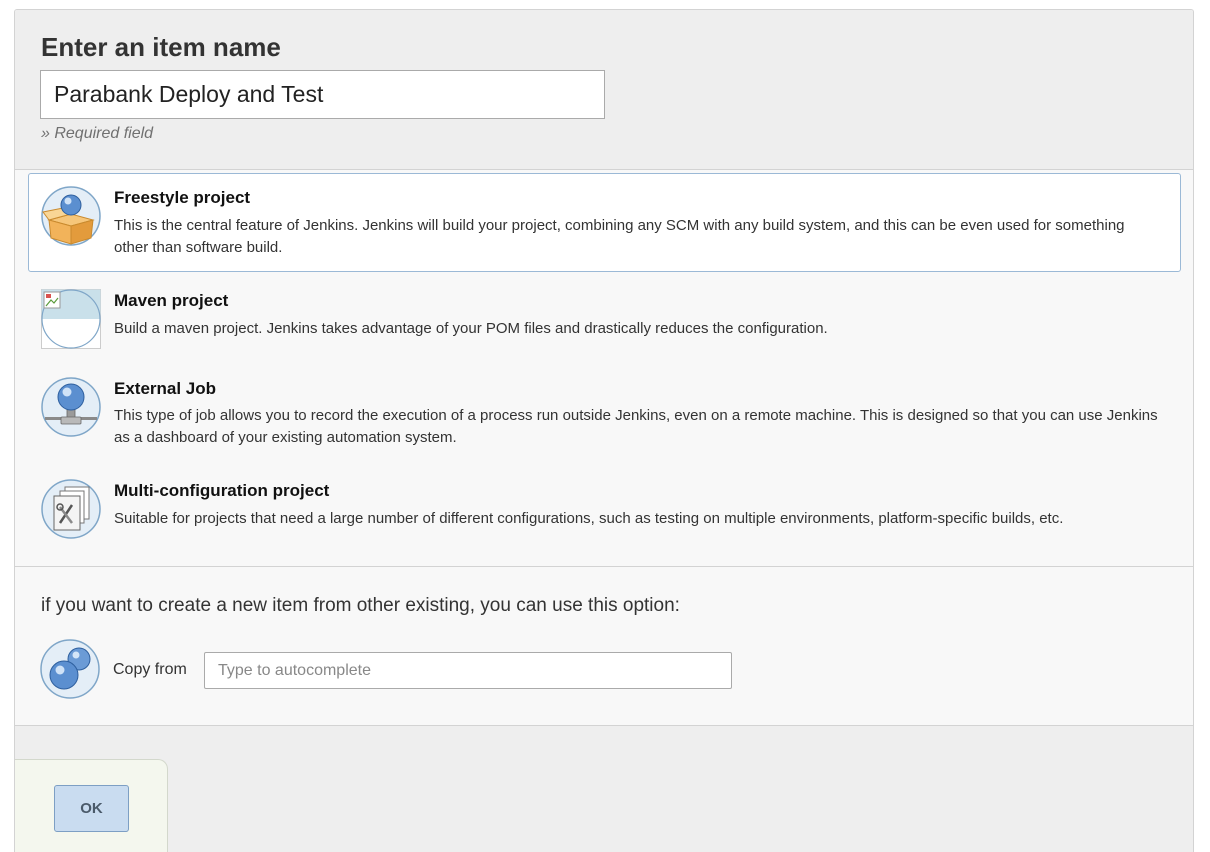 The image size is (1210, 852). What do you see at coordinates (165, 388) in the screenshot?
I see `item-type-title: External Job` at bounding box center [165, 388].